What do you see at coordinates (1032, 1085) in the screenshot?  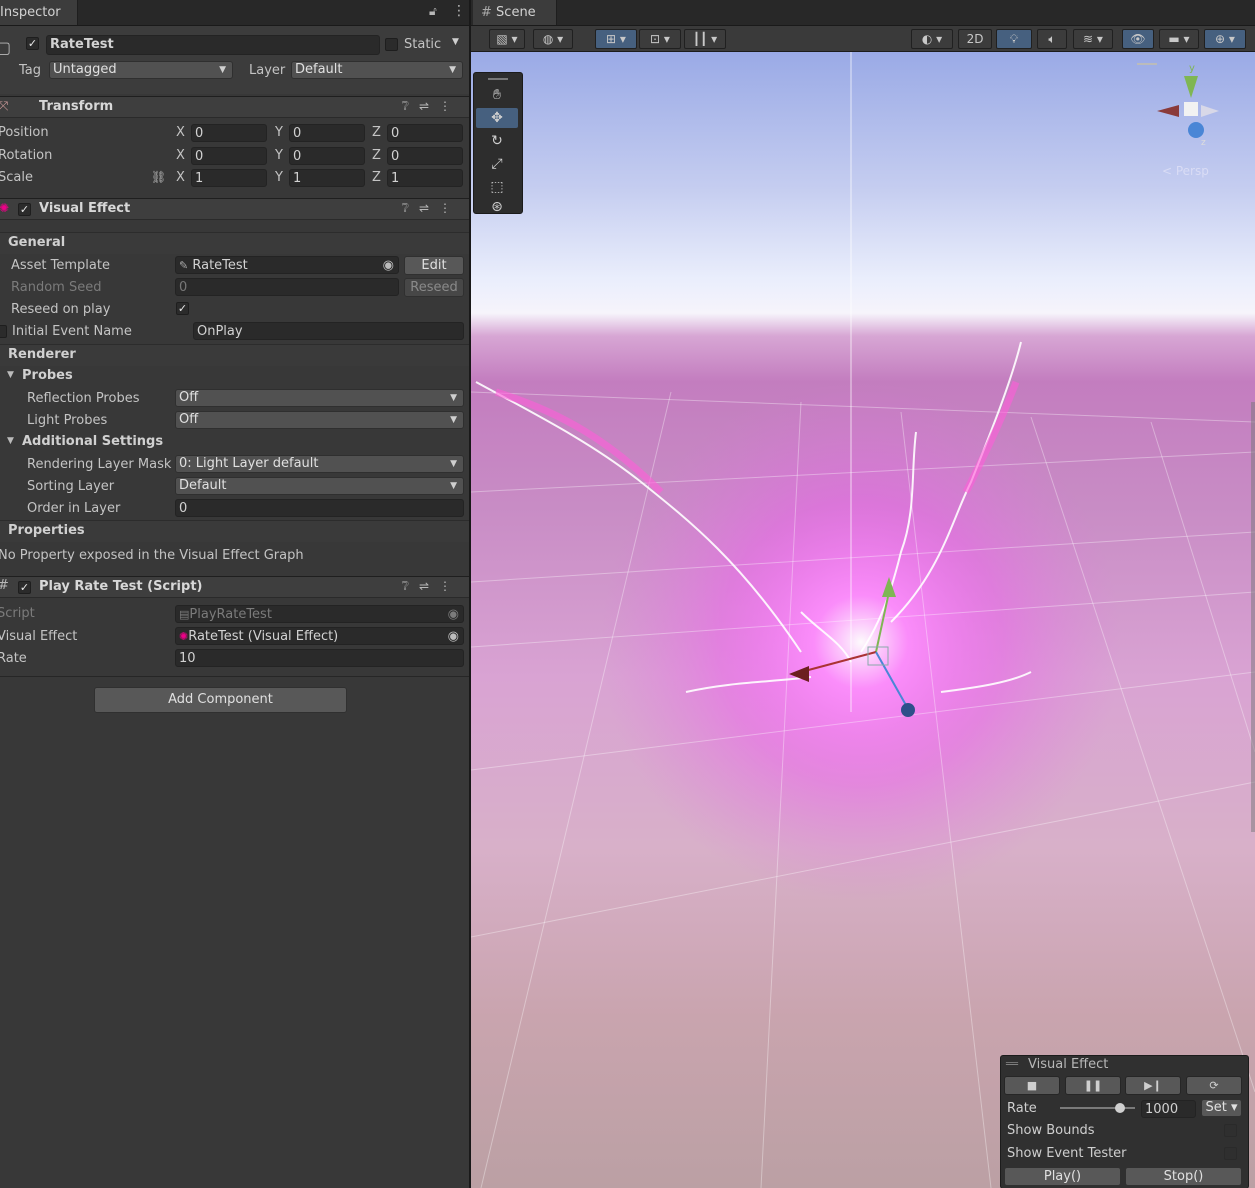 I see `stop-control-button: ■` at bounding box center [1032, 1085].